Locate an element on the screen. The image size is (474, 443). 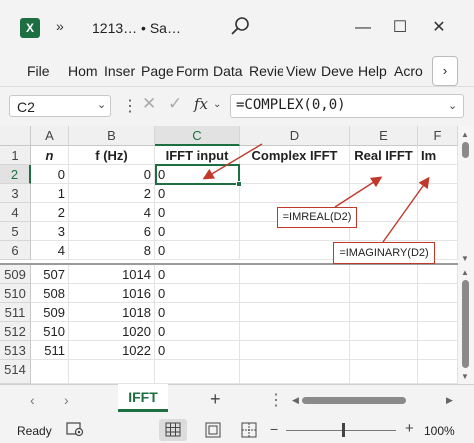
tab-help: Help is located at coordinates (374, 71).